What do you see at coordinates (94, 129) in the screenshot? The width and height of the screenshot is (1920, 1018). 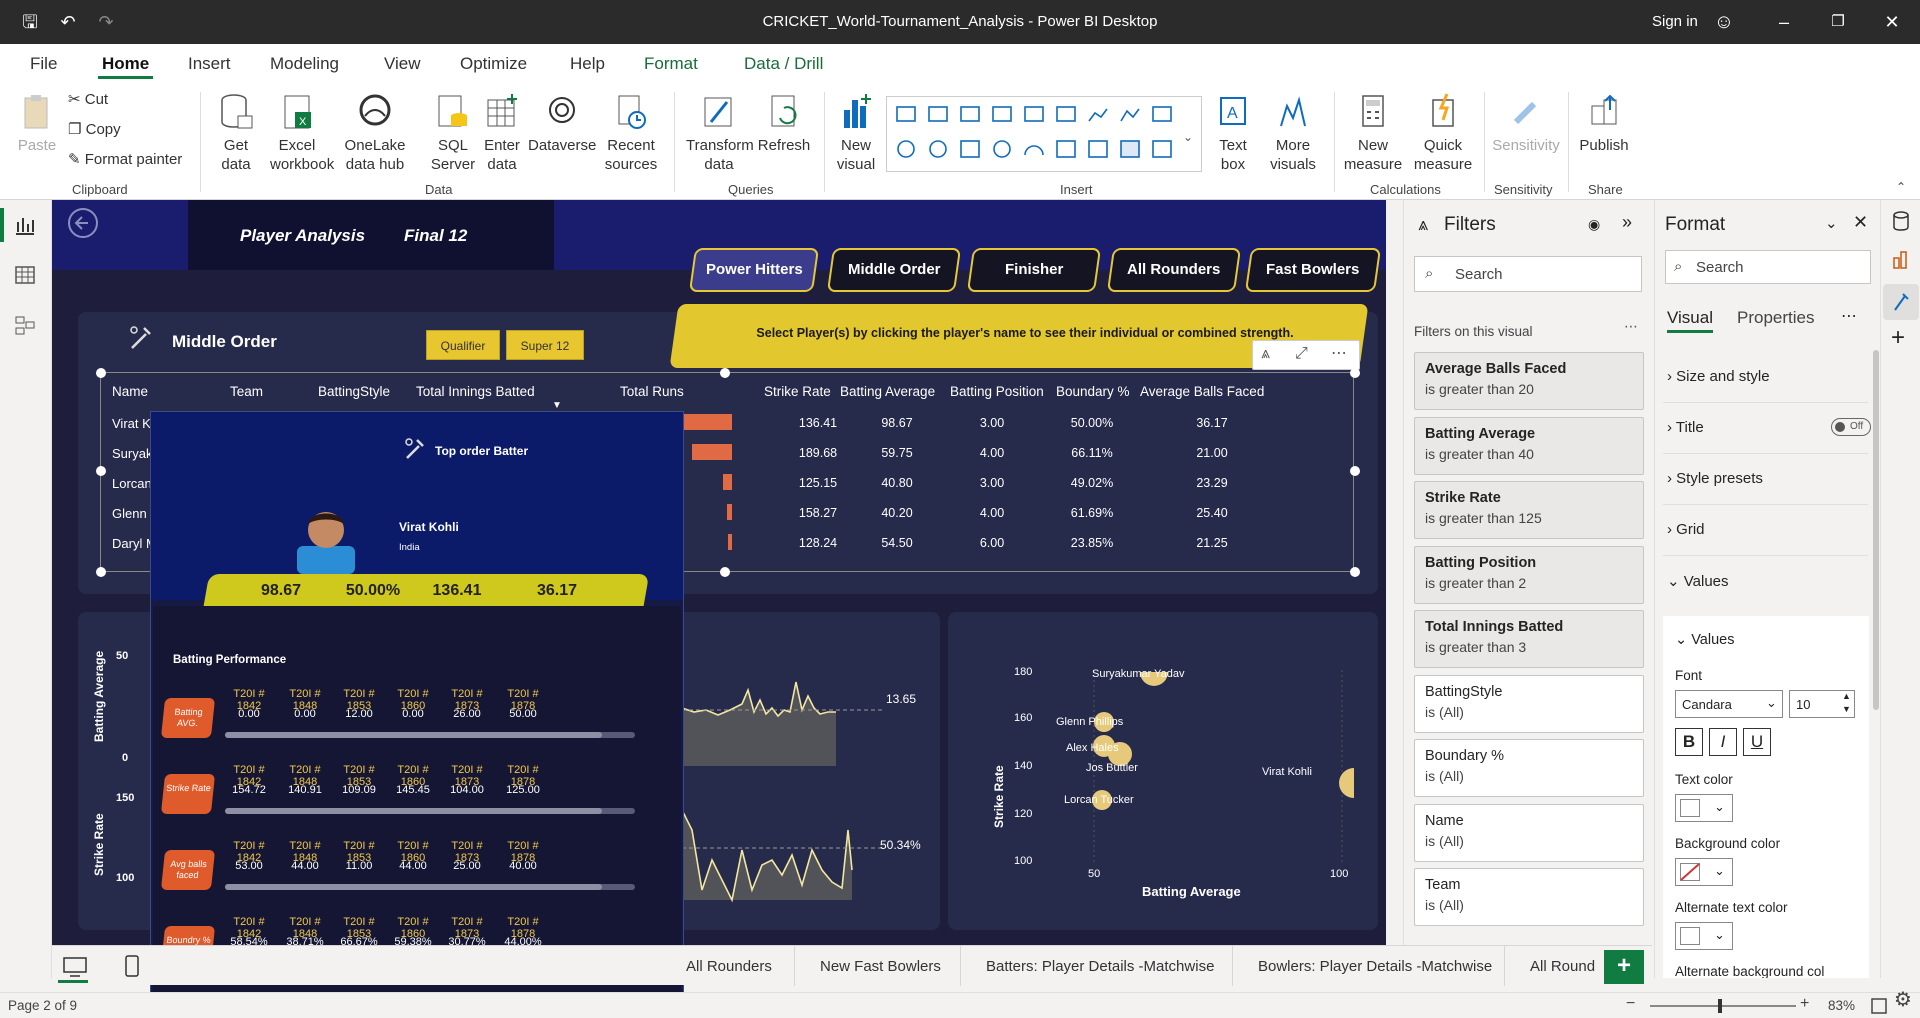 I see `copy-button: ❐ Copy` at bounding box center [94, 129].